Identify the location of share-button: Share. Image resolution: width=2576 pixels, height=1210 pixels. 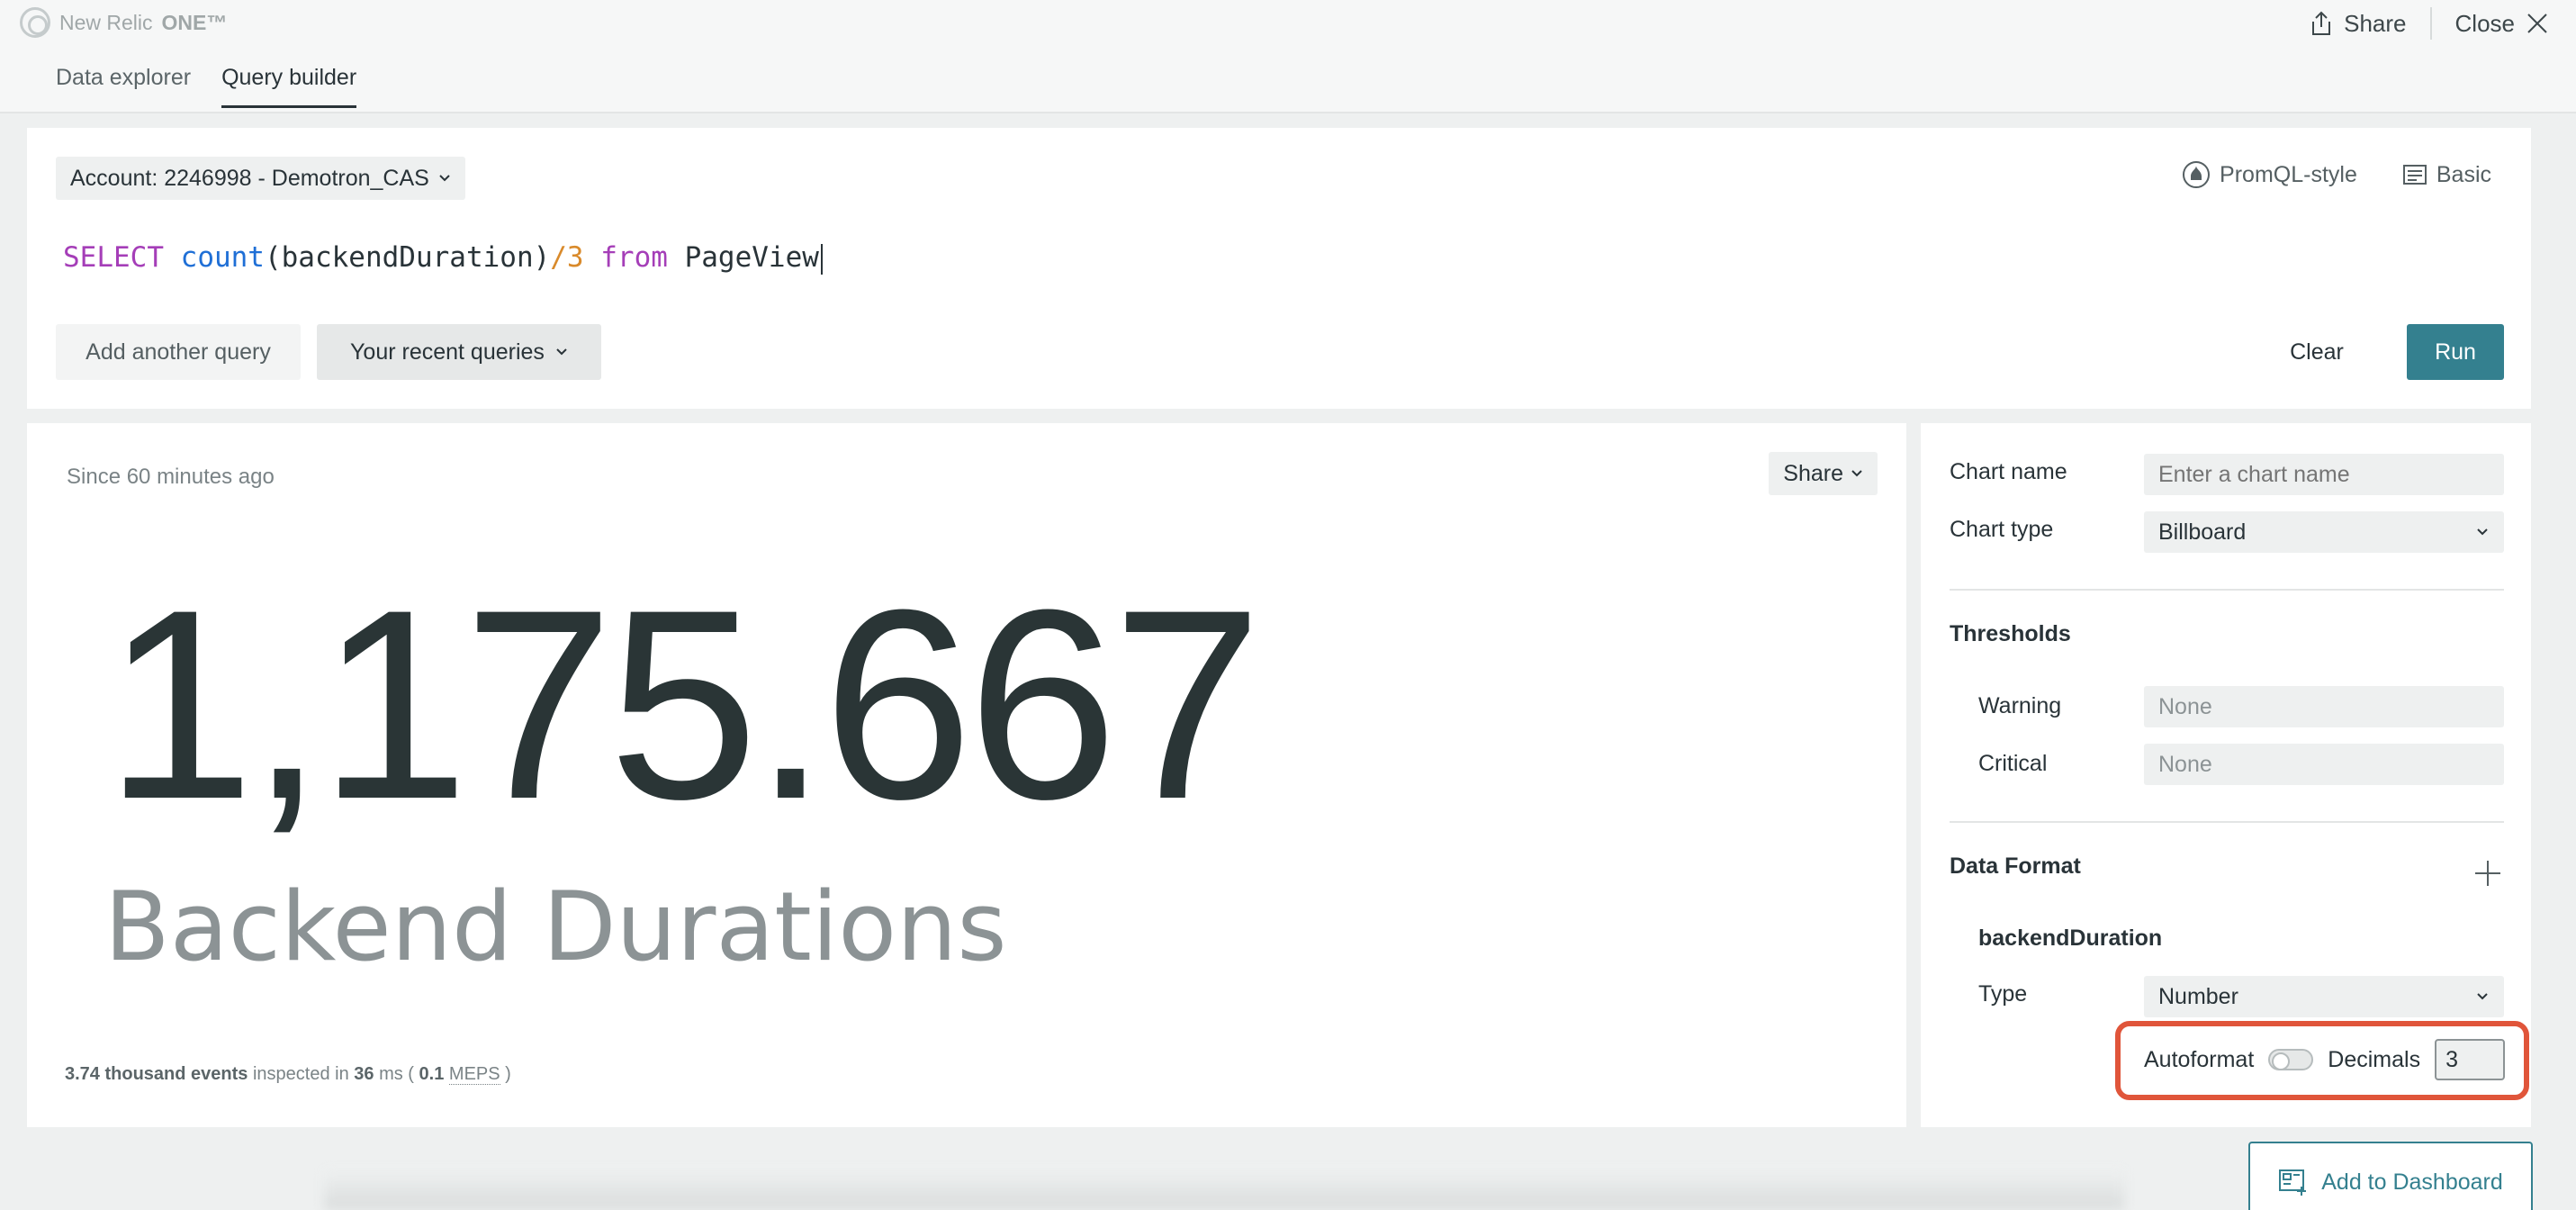
(2358, 23).